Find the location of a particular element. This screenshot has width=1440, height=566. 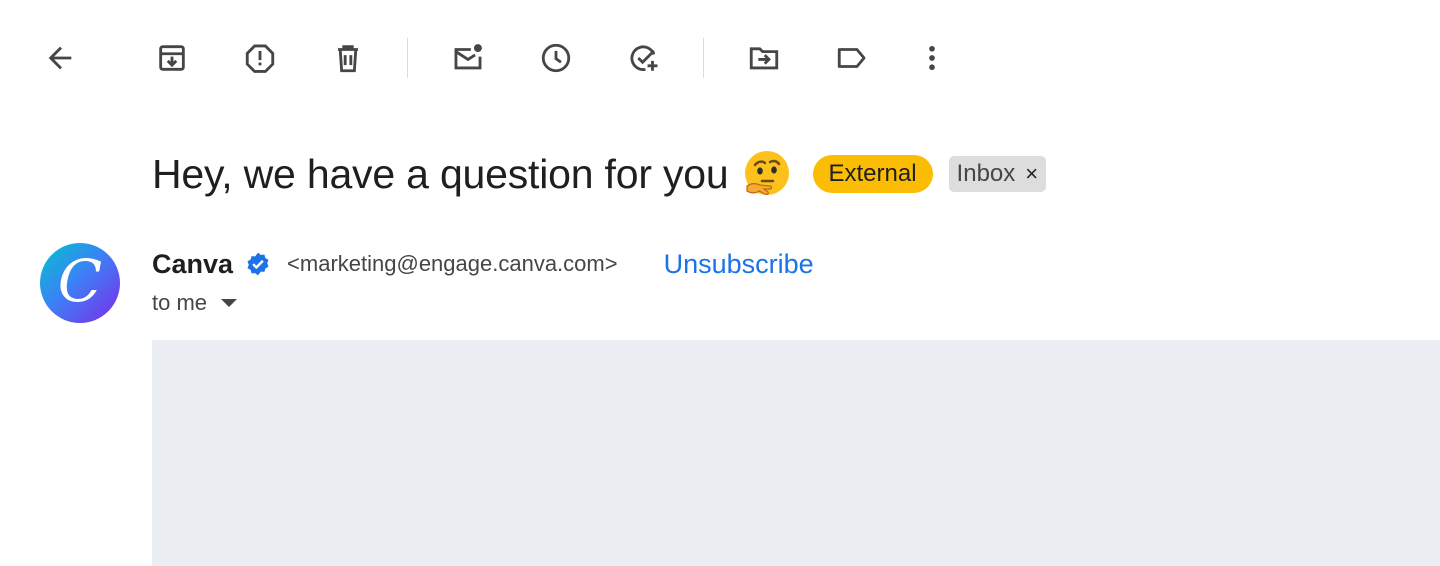

thinking-face-emoji-icon is located at coordinates (766, 173).